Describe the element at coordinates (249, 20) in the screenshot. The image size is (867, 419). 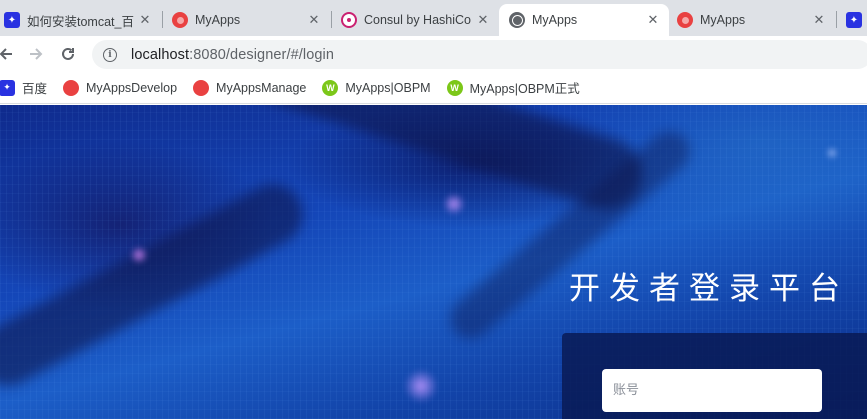
I see `tab-myapps-1: MyApps ✕` at that location.